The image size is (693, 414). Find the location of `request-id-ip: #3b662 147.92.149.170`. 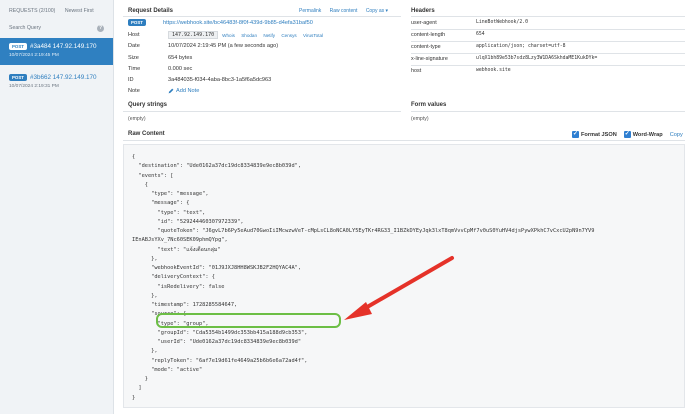

request-id-ip: #3b662 147.92.149.170 is located at coordinates (63, 77).